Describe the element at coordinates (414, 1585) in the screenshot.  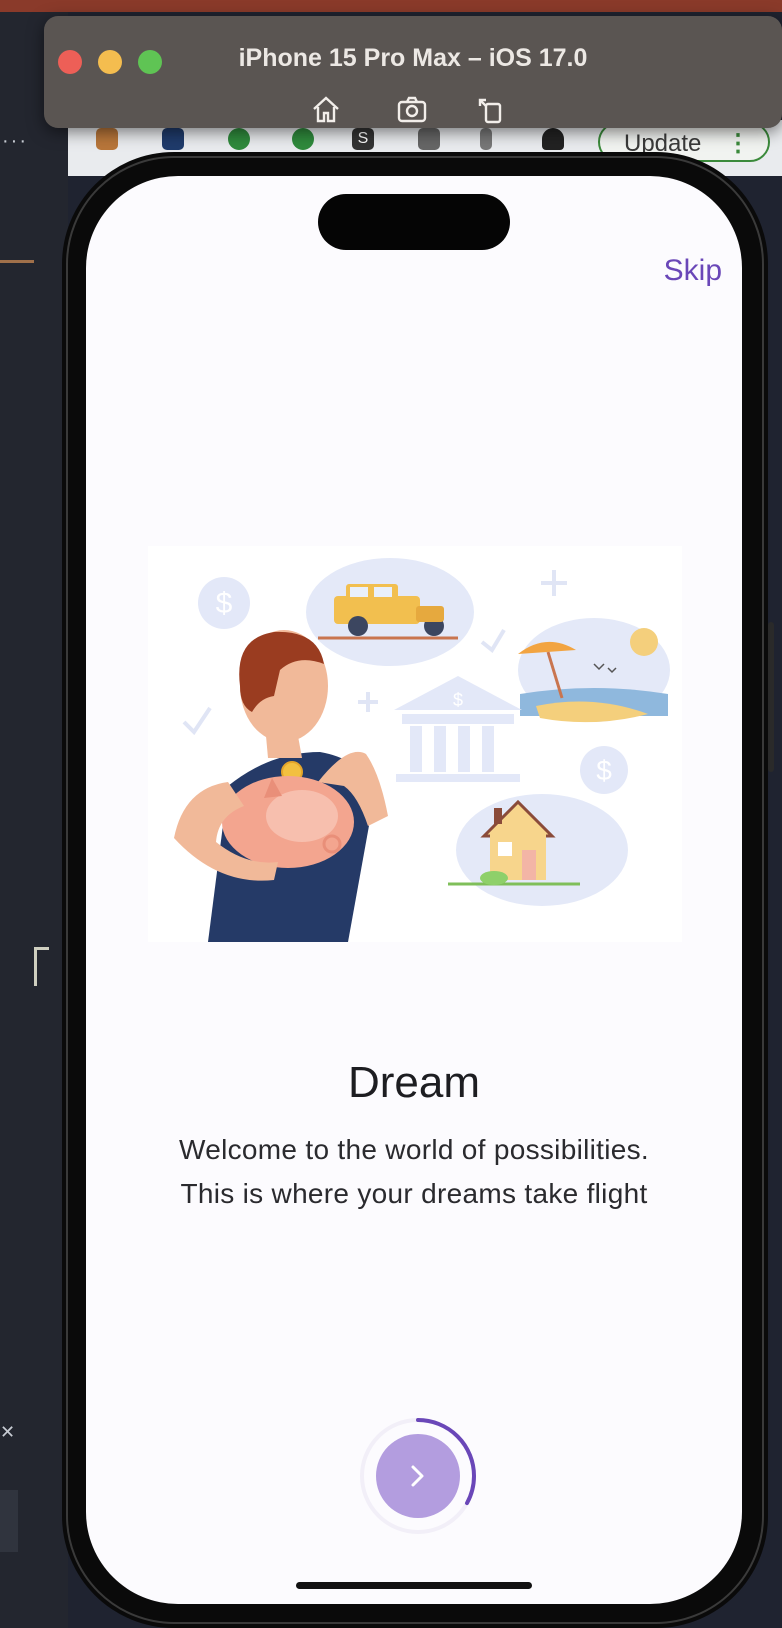
I see `home-indicator` at that location.